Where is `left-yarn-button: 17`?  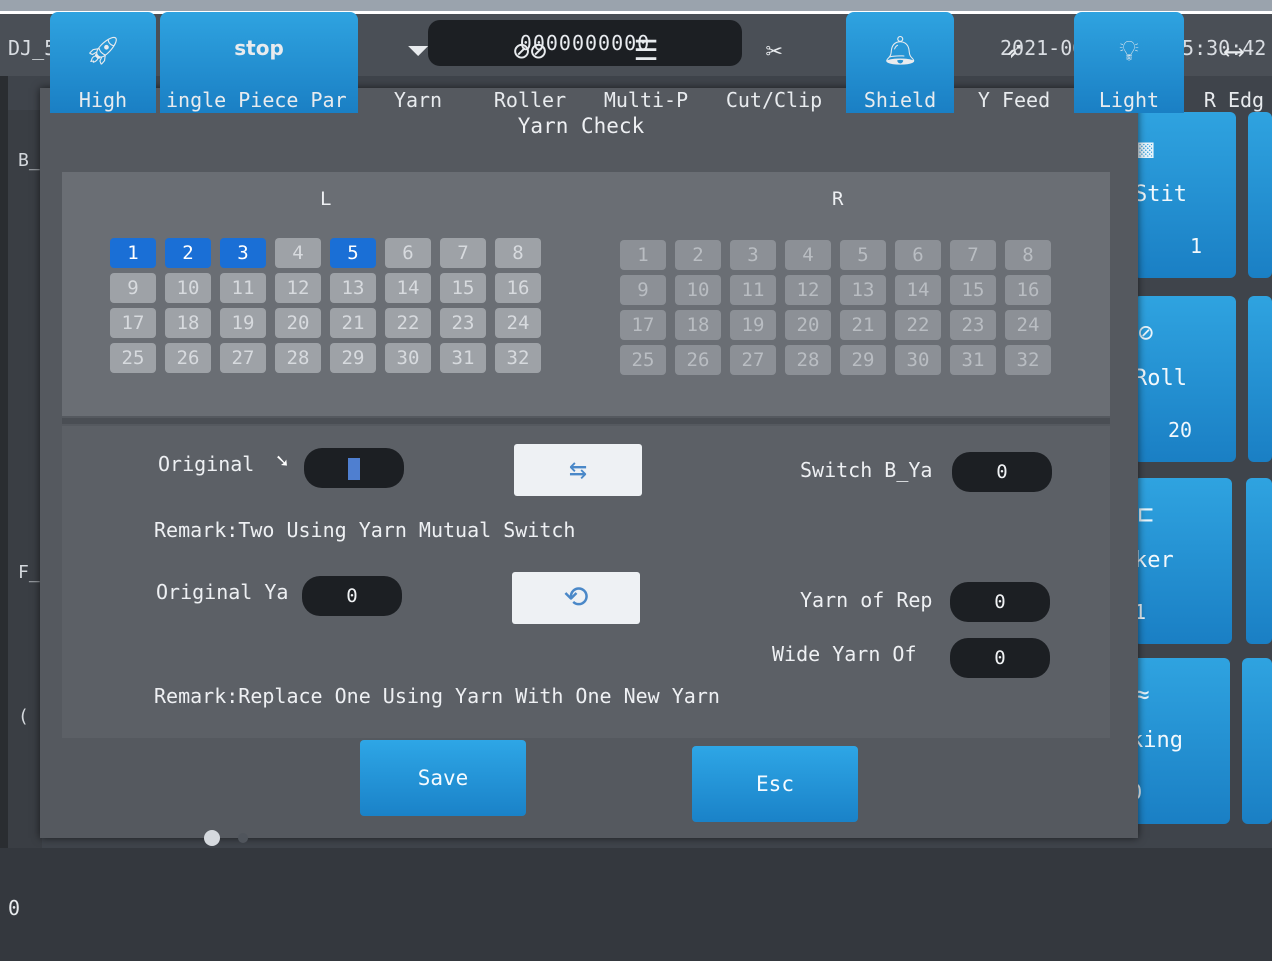
left-yarn-button: 17 is located at coordinates (133, 323).